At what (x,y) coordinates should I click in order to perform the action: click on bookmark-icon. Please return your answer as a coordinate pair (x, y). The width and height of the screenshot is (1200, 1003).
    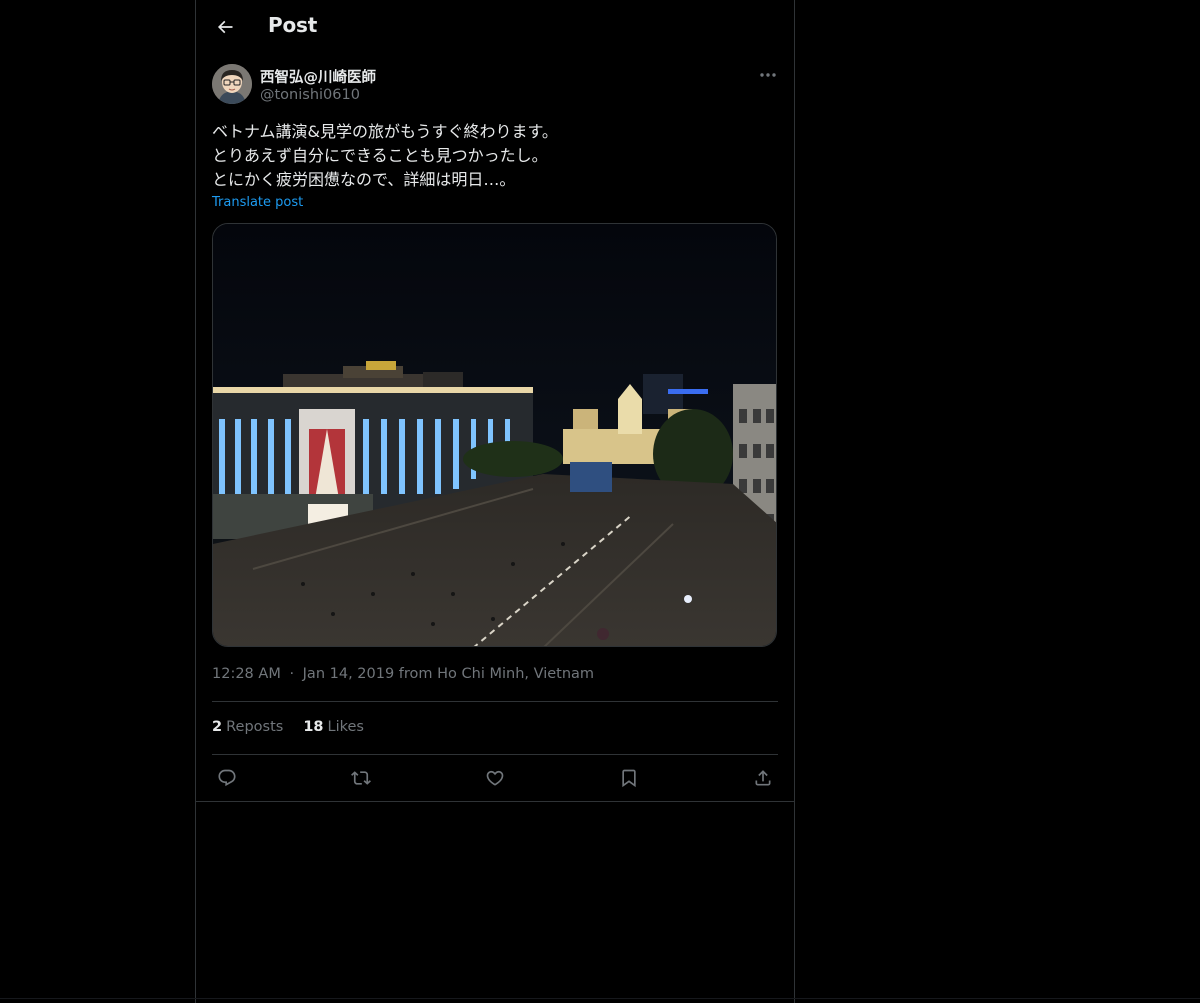
    Looking at the image, I should click on (629, 778).